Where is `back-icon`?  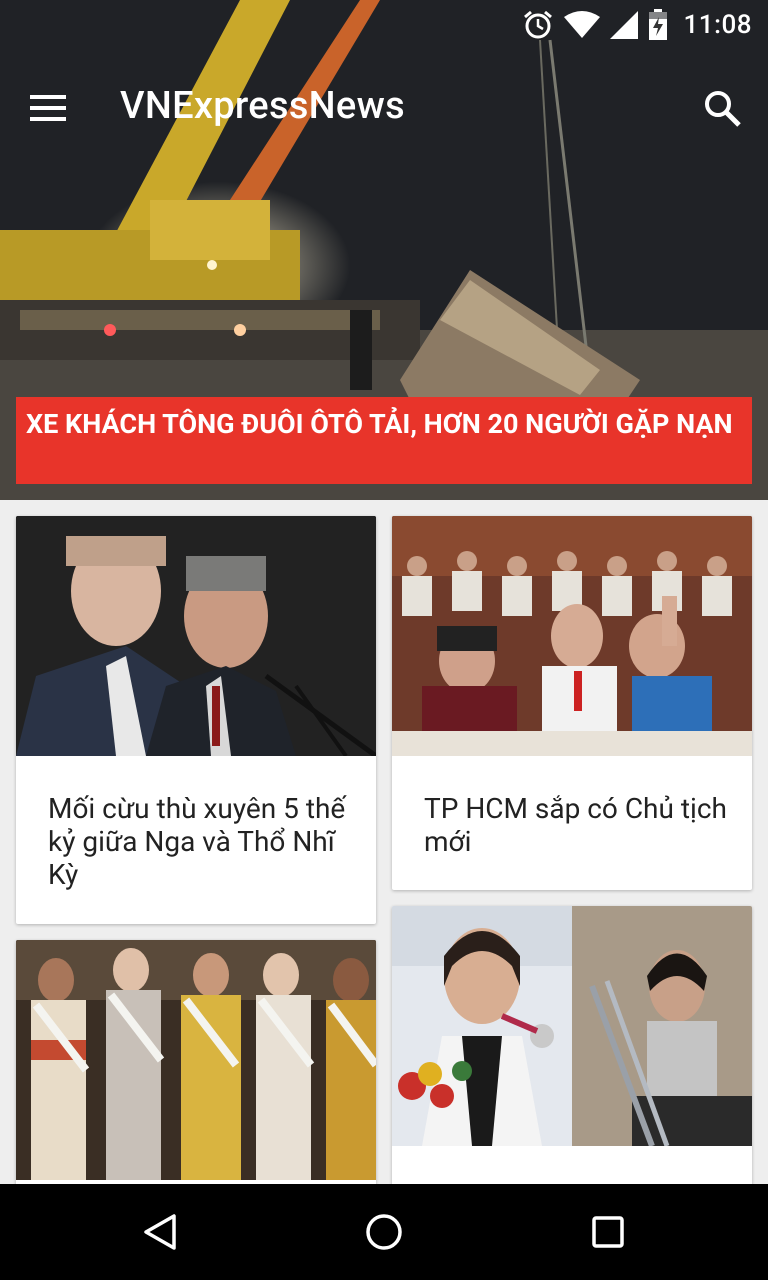 back-icon is located at coordinates (160, 1232).